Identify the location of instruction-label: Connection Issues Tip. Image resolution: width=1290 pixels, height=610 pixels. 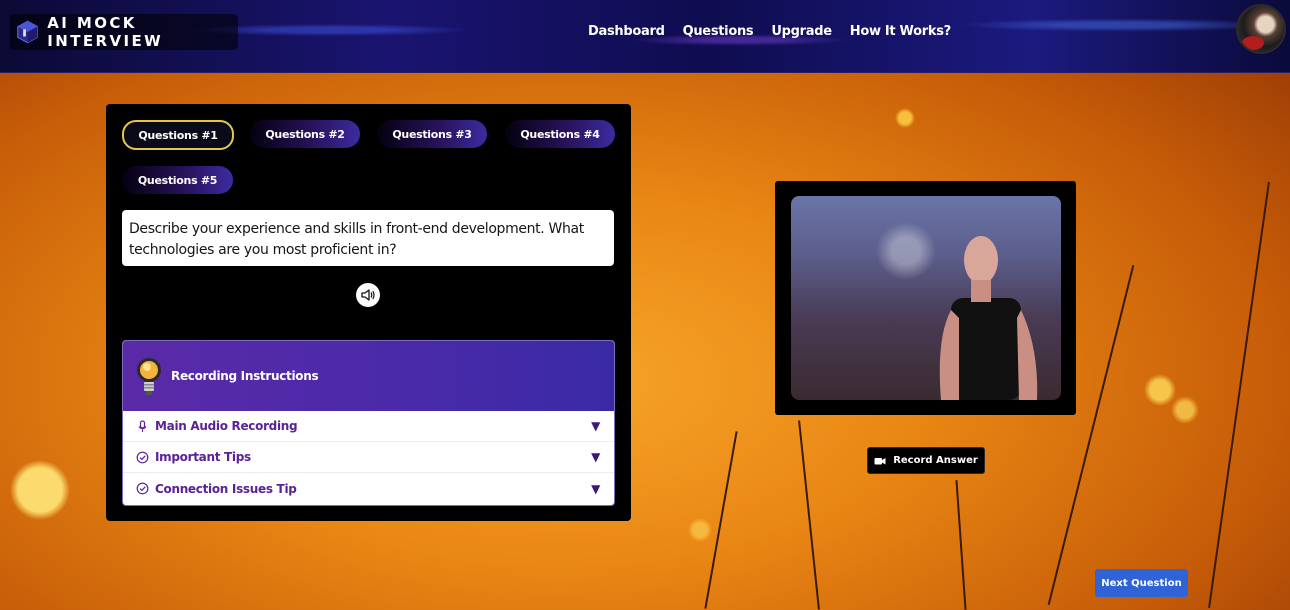
(226, 488).